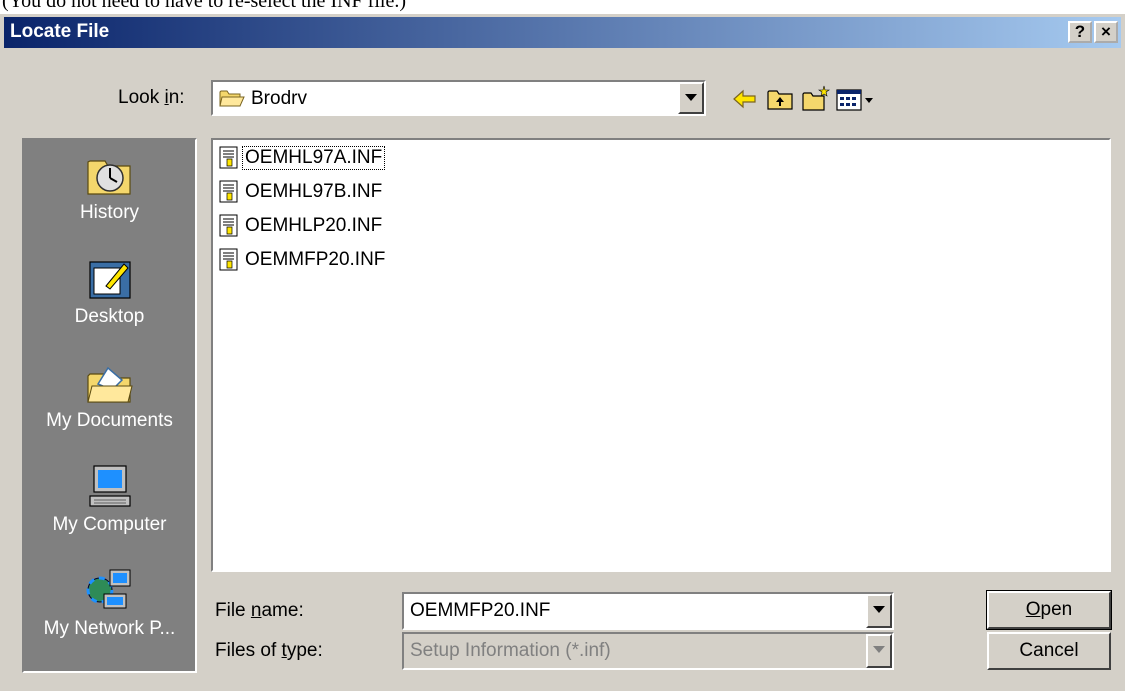 This screenshot has height=691, width=1125. I want to click on place-my-computer: My Computer, so click(109, 500).